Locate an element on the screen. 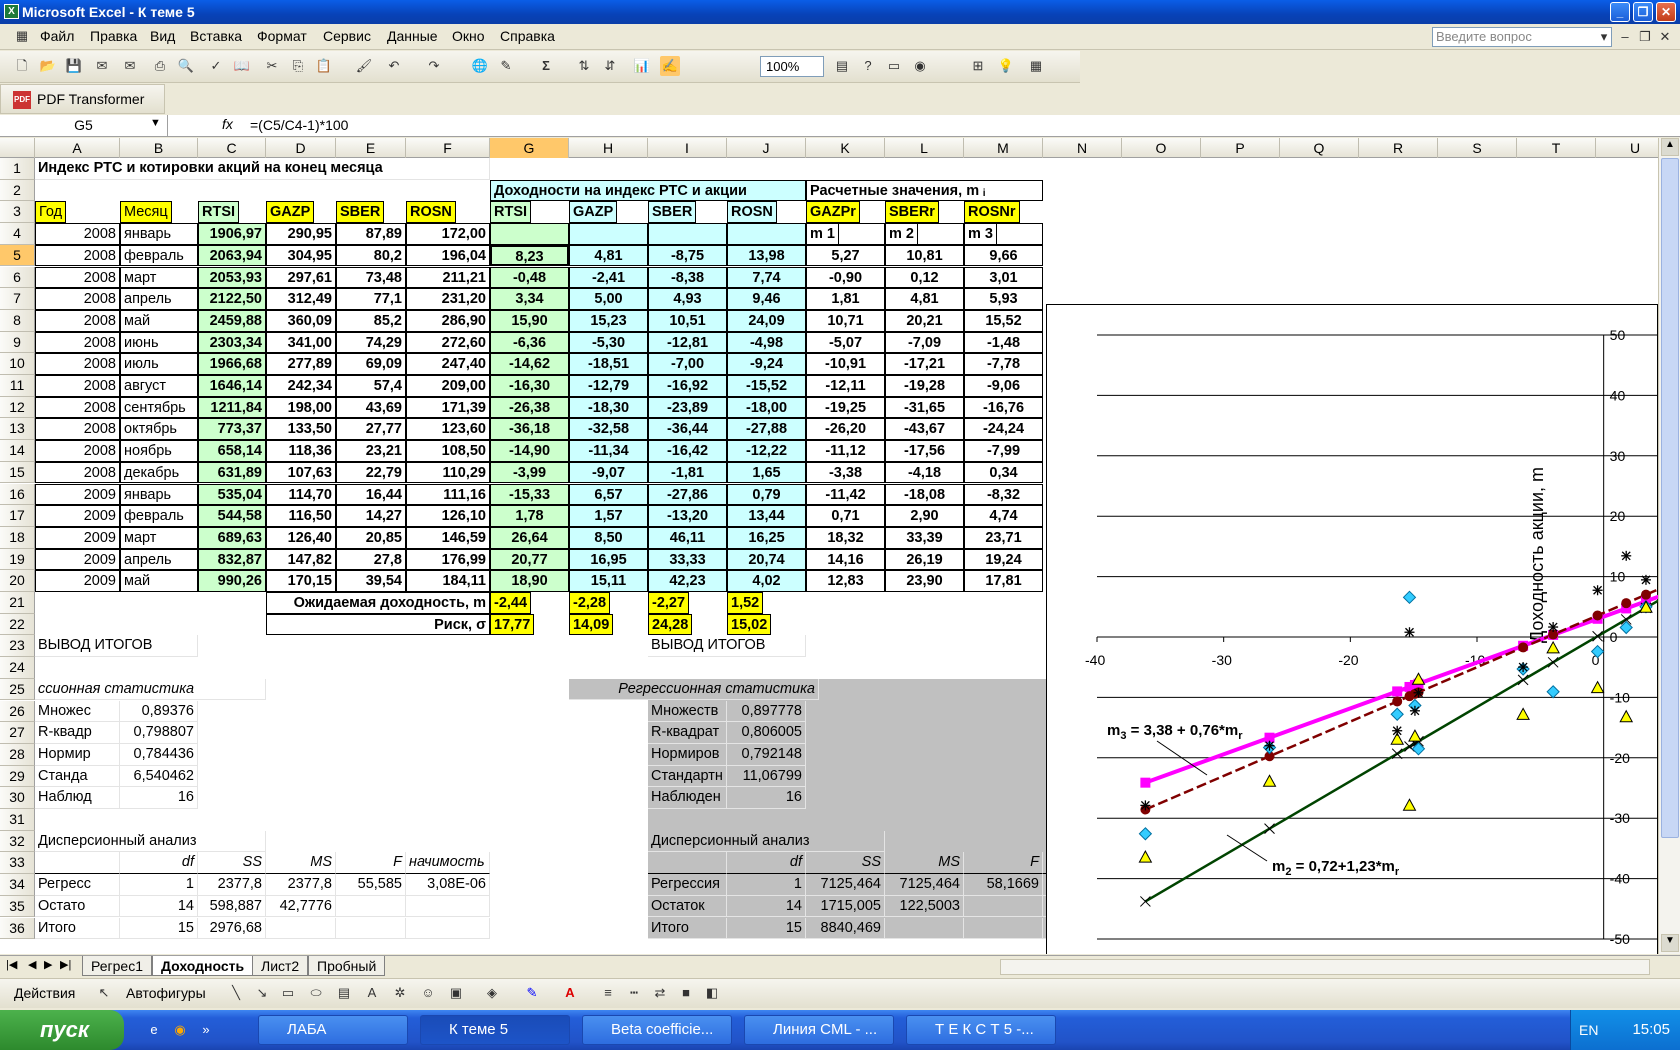 The height and width of the screenshot is (1050, 1680). anova-cell: Итого is located at coordinates (687, 928).